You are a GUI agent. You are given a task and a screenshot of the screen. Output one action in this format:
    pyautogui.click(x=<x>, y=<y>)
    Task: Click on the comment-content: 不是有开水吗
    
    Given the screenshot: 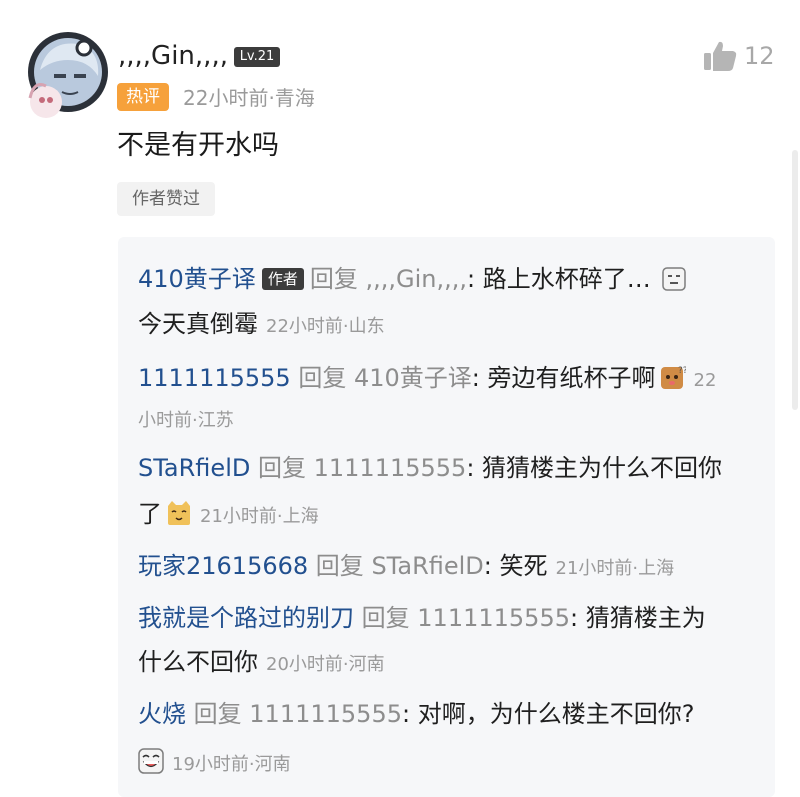 What is the action you would take?
    pyautogui.click(x=198, y=145)
    